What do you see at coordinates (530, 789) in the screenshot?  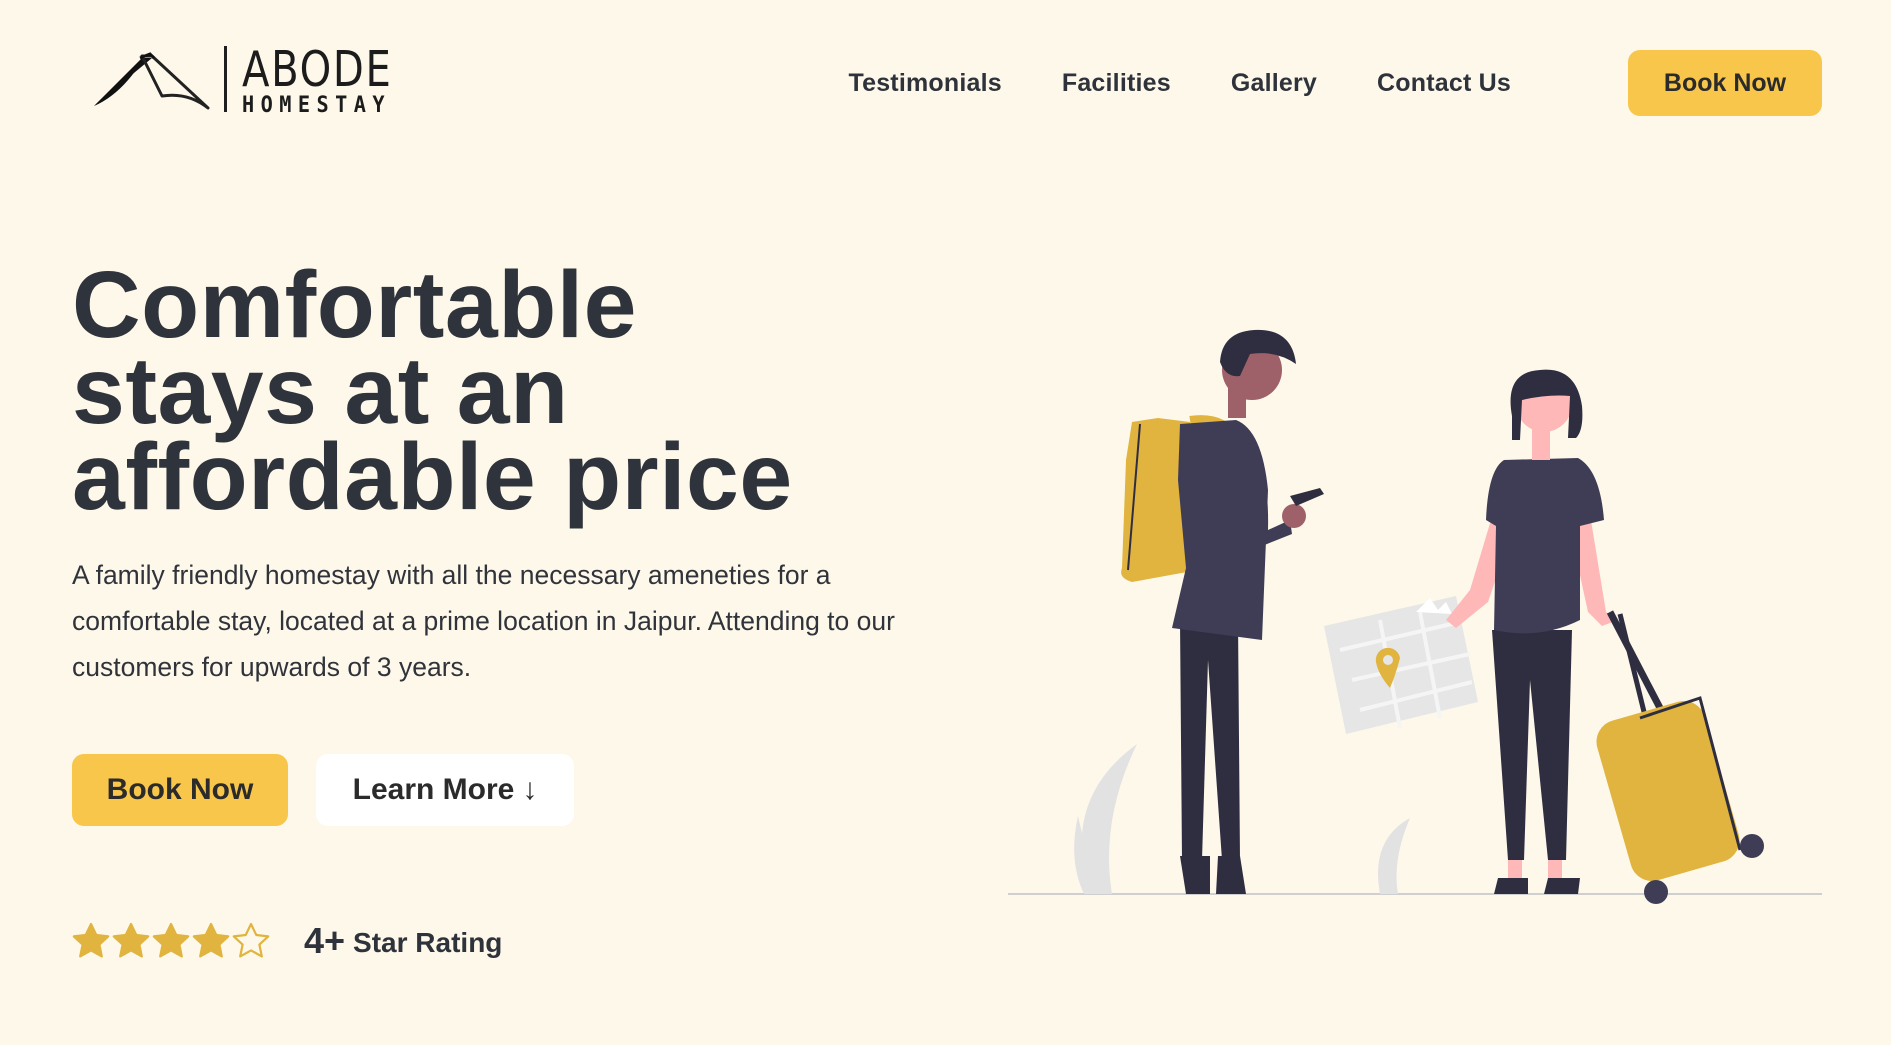 I see `arrow-down-icon: ↓` at bounding box center [530, 789].